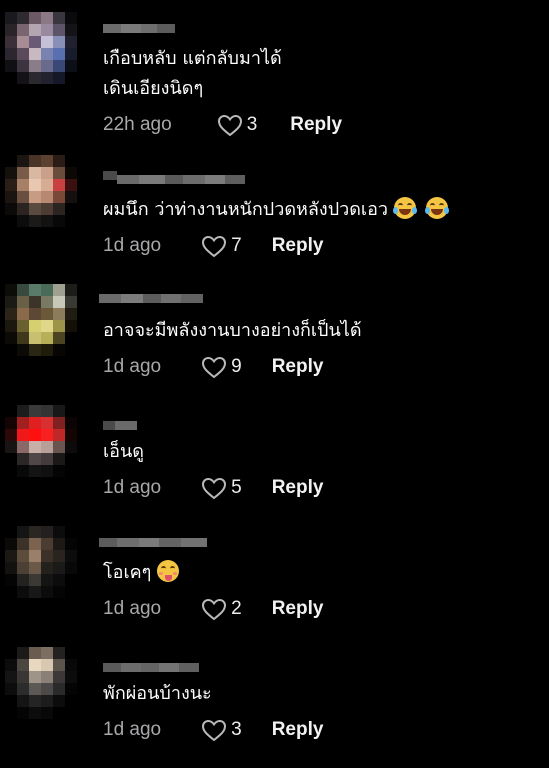 The width and height of the screenshot is (549, 768). Describe the element at coordinates (245, 209) in the screenshot. I see `comment-text-line: ผมนึก ว่าท่างานหนักปวดหลังปวดเอว` at that location.